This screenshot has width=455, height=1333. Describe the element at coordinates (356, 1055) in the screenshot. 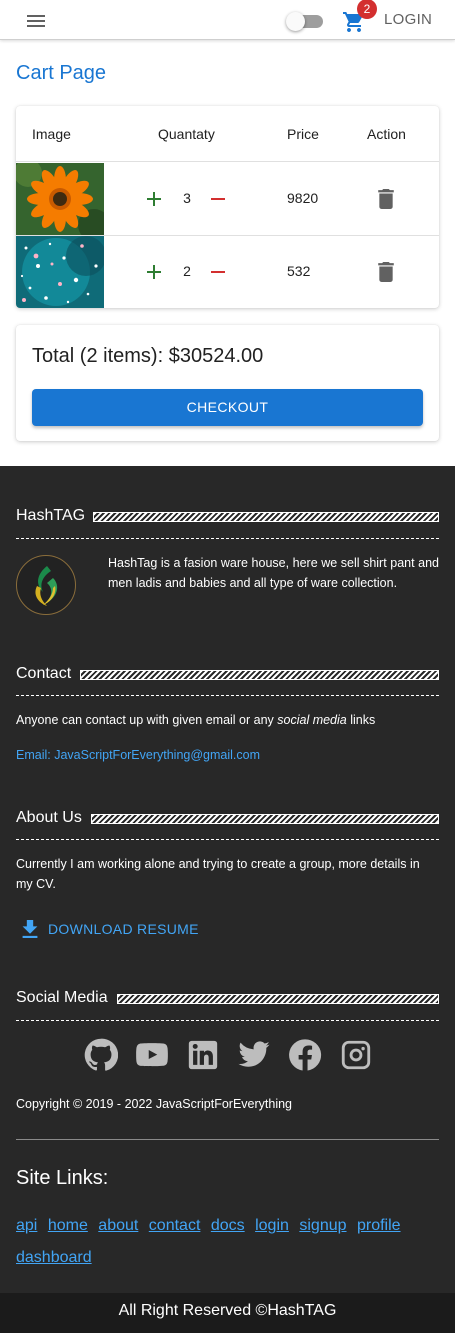

I see `instagram-icon` at that location.